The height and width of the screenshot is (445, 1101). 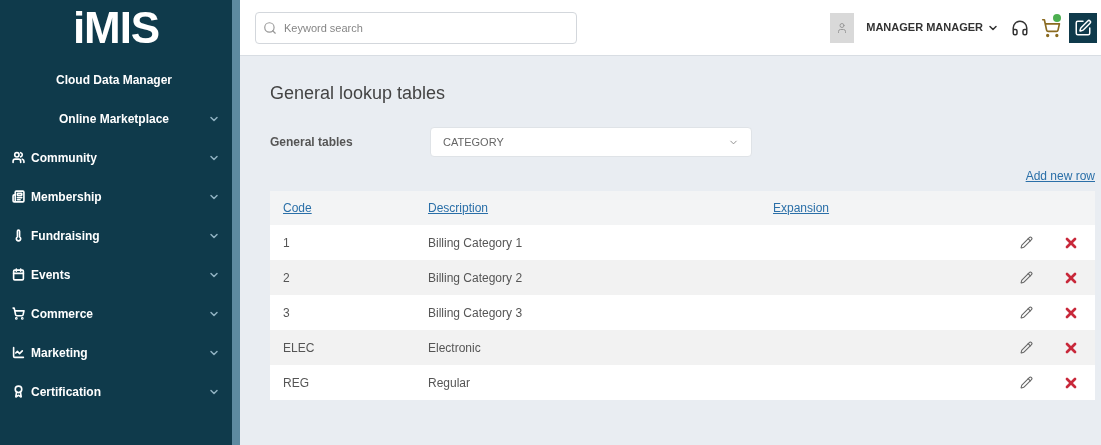 What do you see at coordinates (591, 142) in the screenshot?
I see `table-select: CATEGORY` at bounding box center [591, 142].